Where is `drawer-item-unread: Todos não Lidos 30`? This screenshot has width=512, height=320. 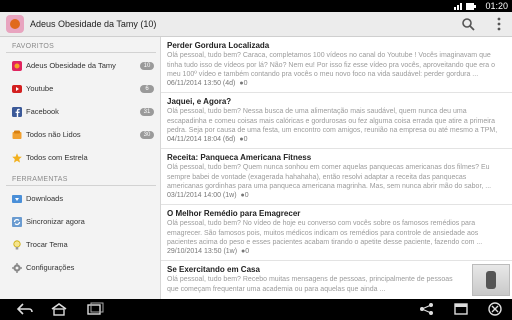 drawer-item-unread: Todos não Lidos 30 is located at coordinates (80, 135).